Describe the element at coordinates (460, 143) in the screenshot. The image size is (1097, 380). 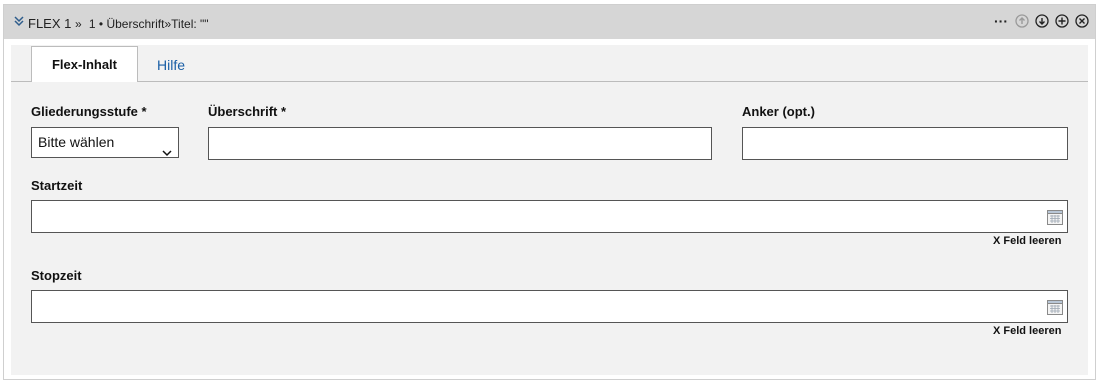
I see `heading-input` at that location.